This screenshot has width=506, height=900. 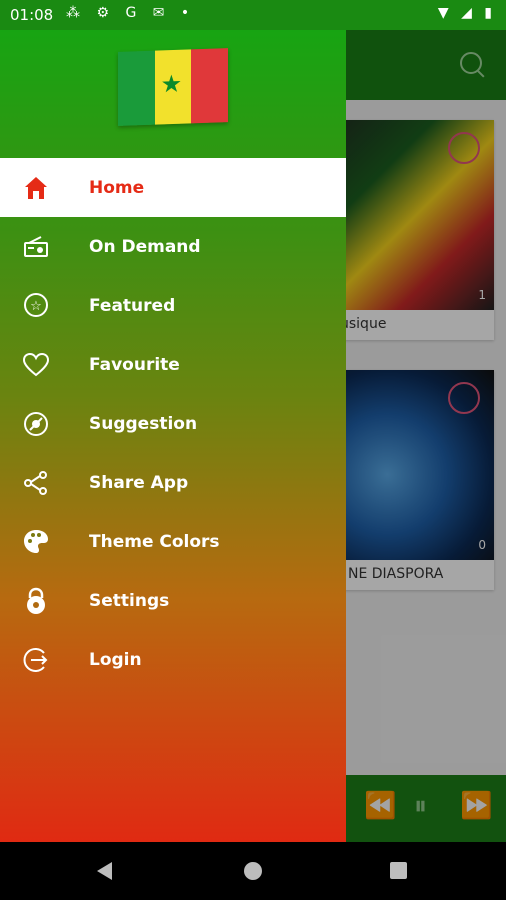 What do you see at coordinates (36, 483) in the screenshot?
I see `share-icon` at bounding box center [36, 483].